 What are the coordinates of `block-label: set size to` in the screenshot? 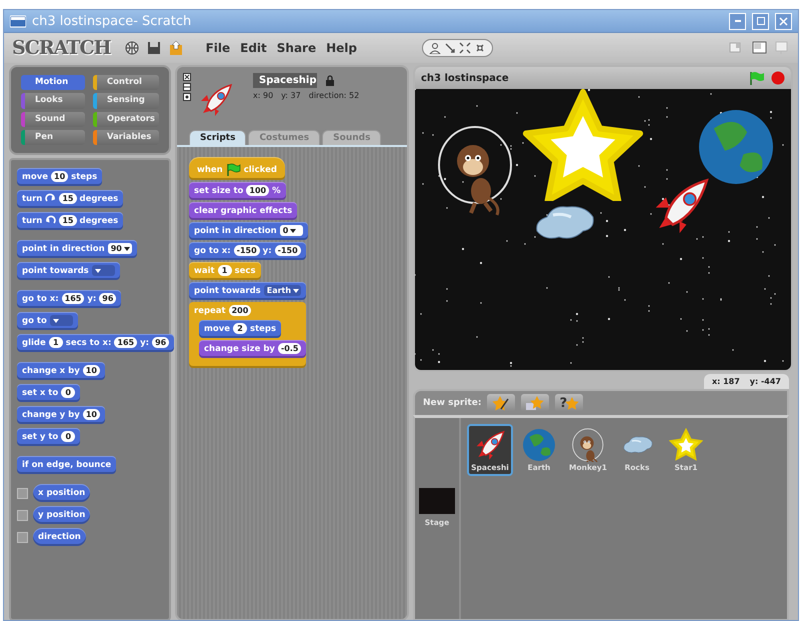 It's located at (219, 191).